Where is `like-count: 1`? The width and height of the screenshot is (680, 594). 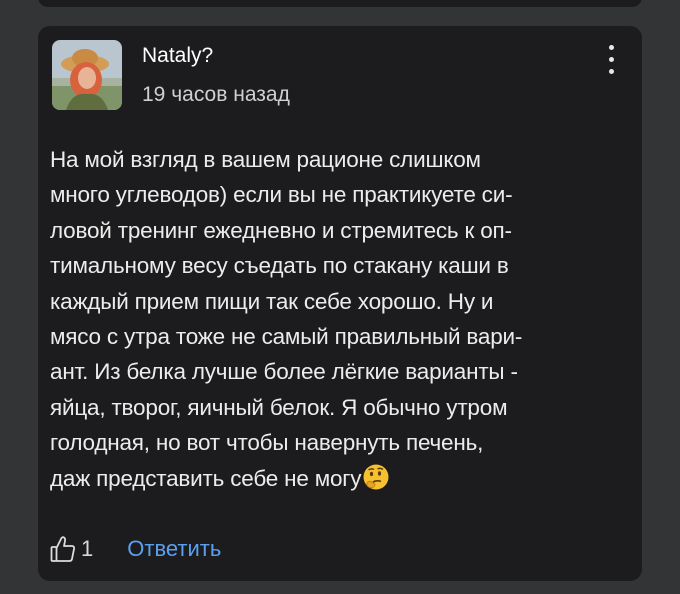 like-count: 1 is located at coordinates (87, 548).